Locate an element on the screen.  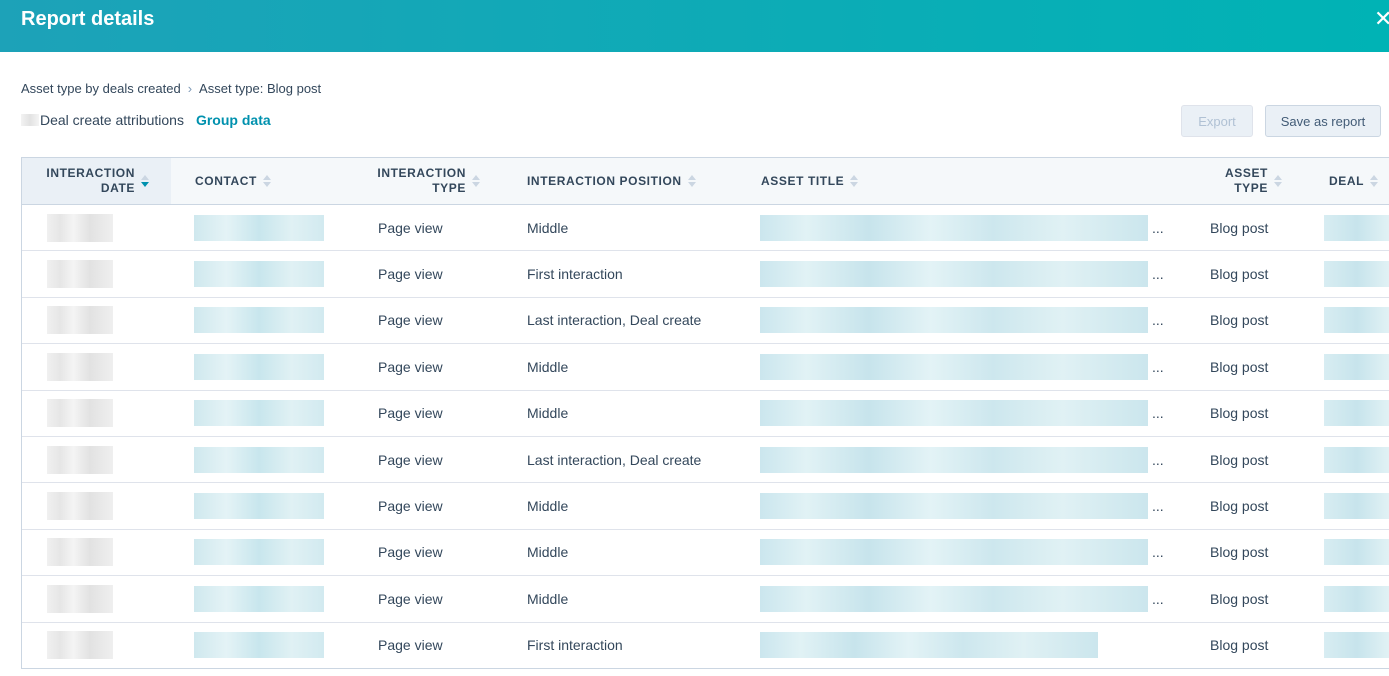
modal-header: Report details ✕ is located at coordinates (694, 26).